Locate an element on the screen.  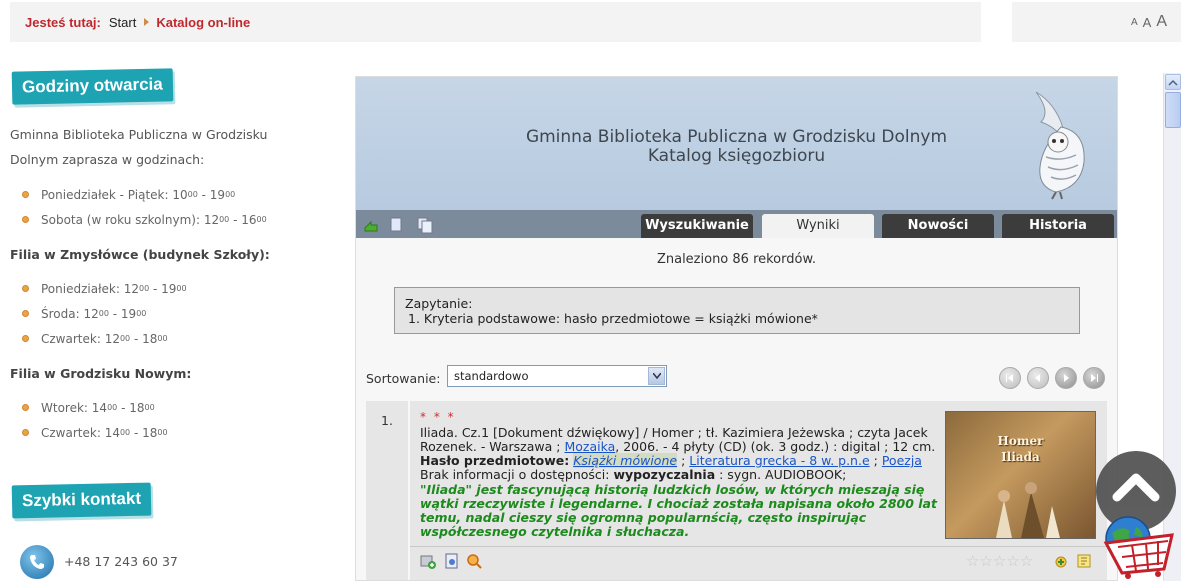
font-size-small-button: A is located at coordinates (1134, 22).